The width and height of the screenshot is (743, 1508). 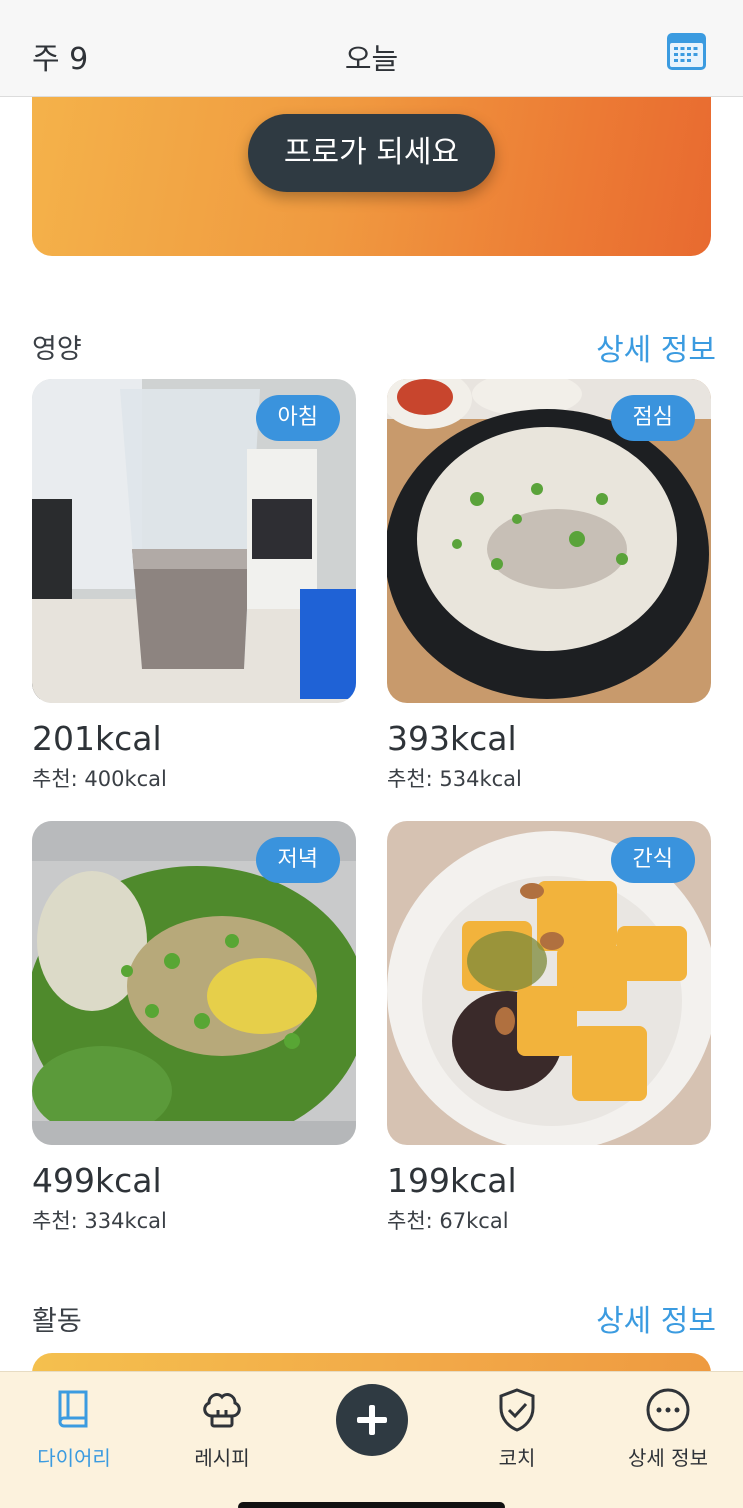 I want to click on book-icon, so click(x=74, y=1410).